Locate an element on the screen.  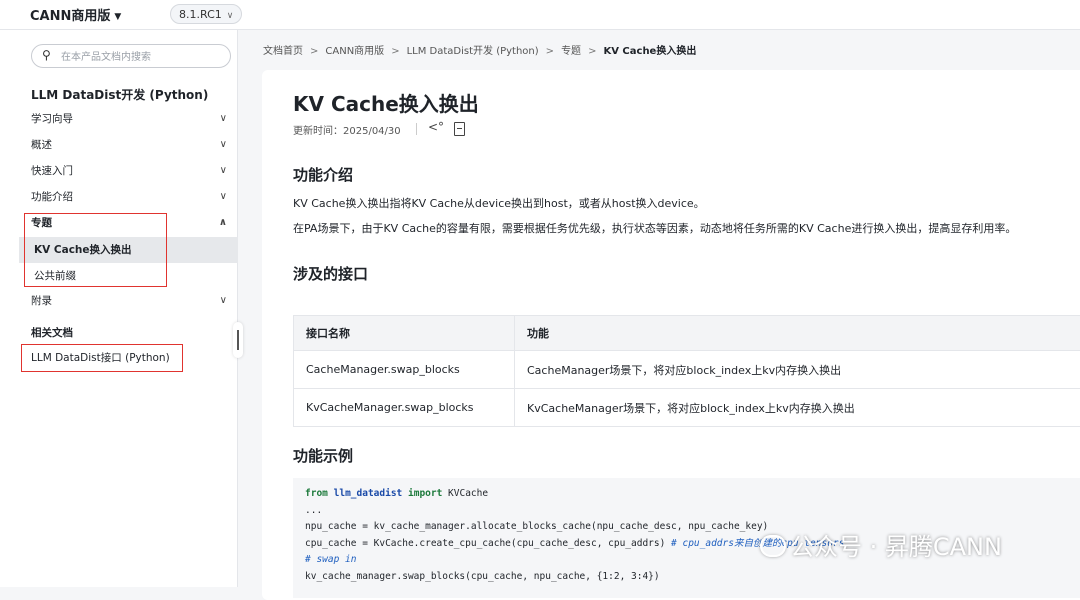
table-header-cell: 功能 is located at coordinates (797, 333).